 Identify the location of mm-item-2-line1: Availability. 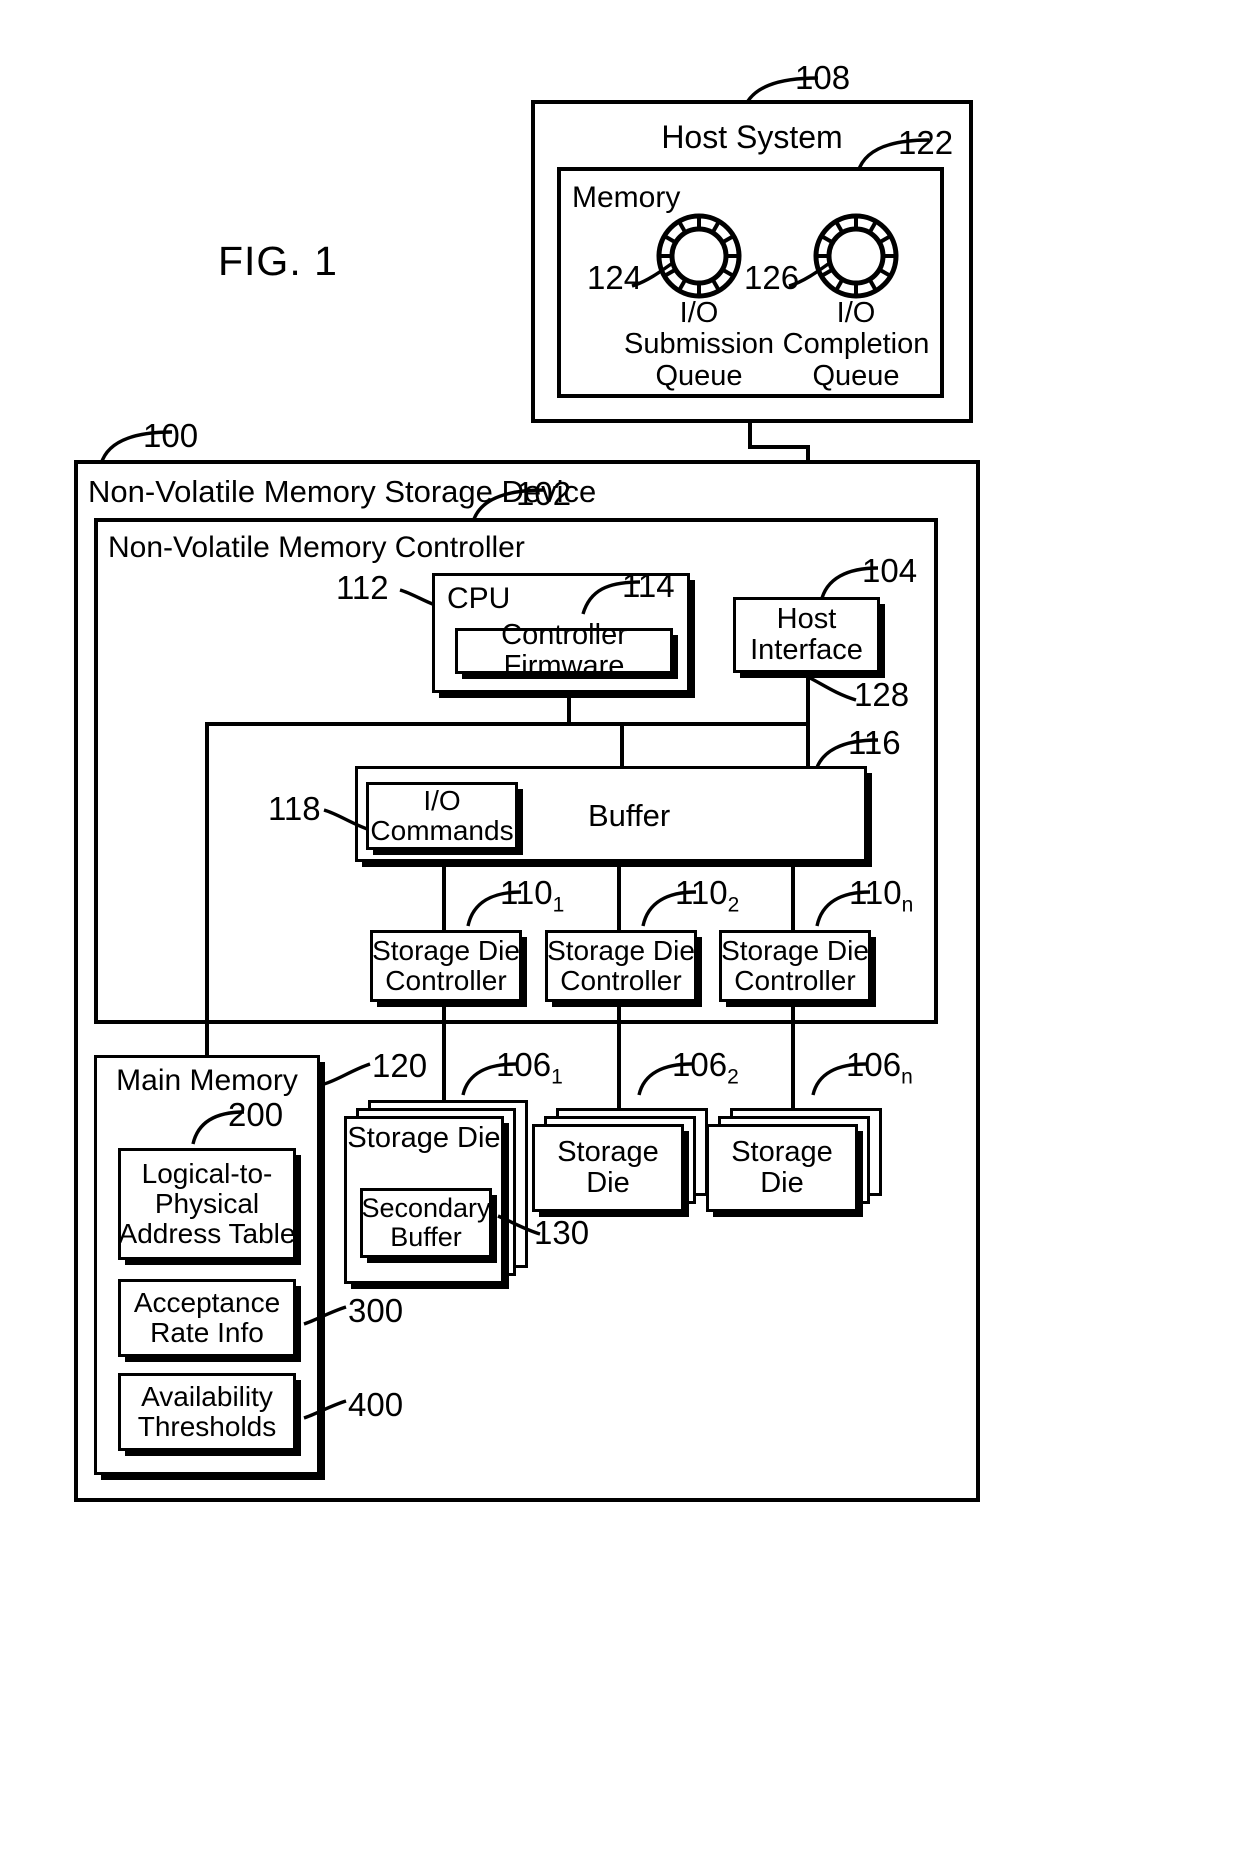
(207, 1397).